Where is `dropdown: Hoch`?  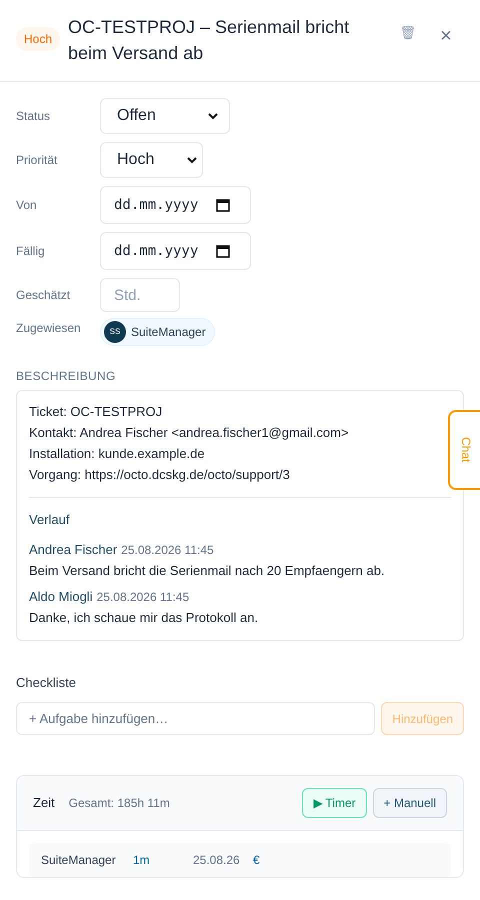
dropdown: Hoch is located at coordinates (151, 160).